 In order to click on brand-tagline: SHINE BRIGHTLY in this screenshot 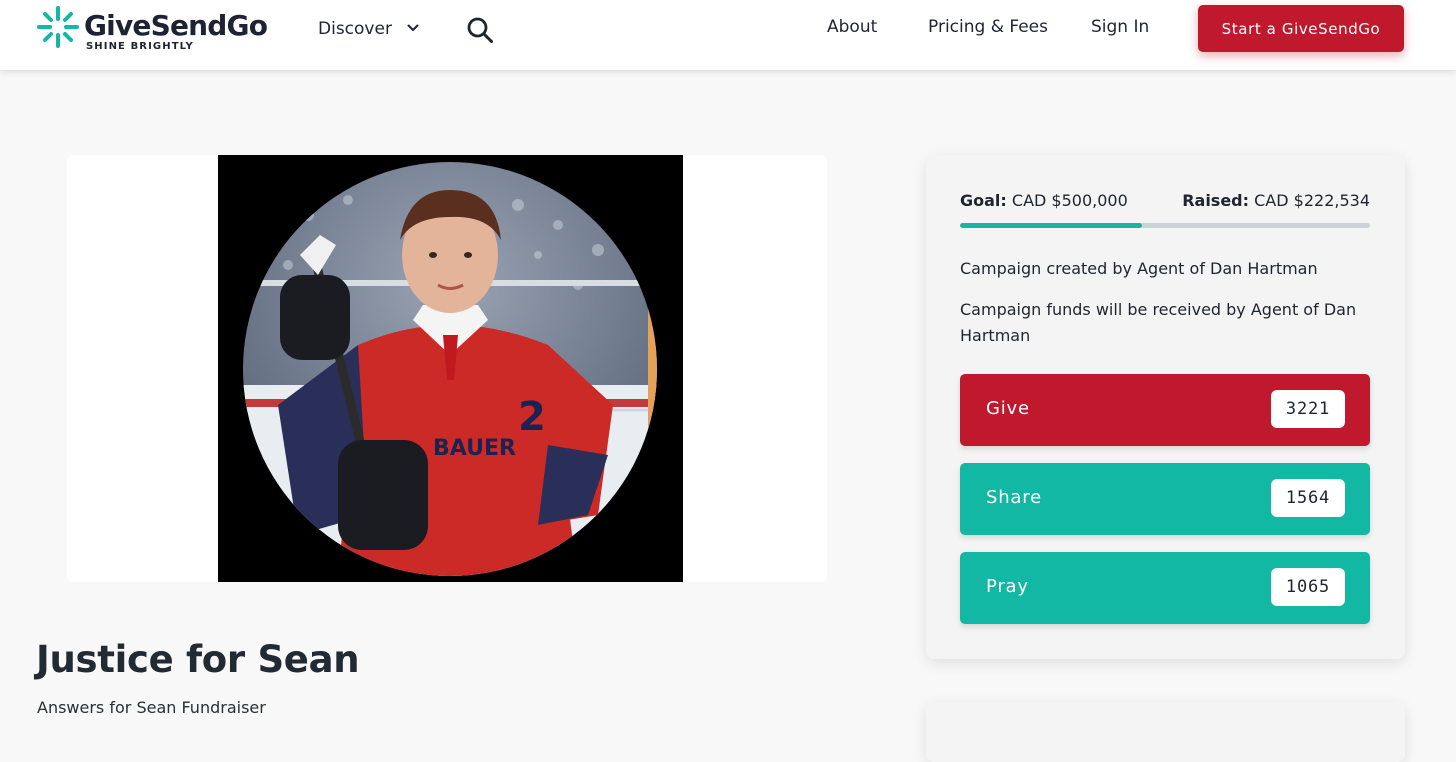, I will do `click(140, 46)`.